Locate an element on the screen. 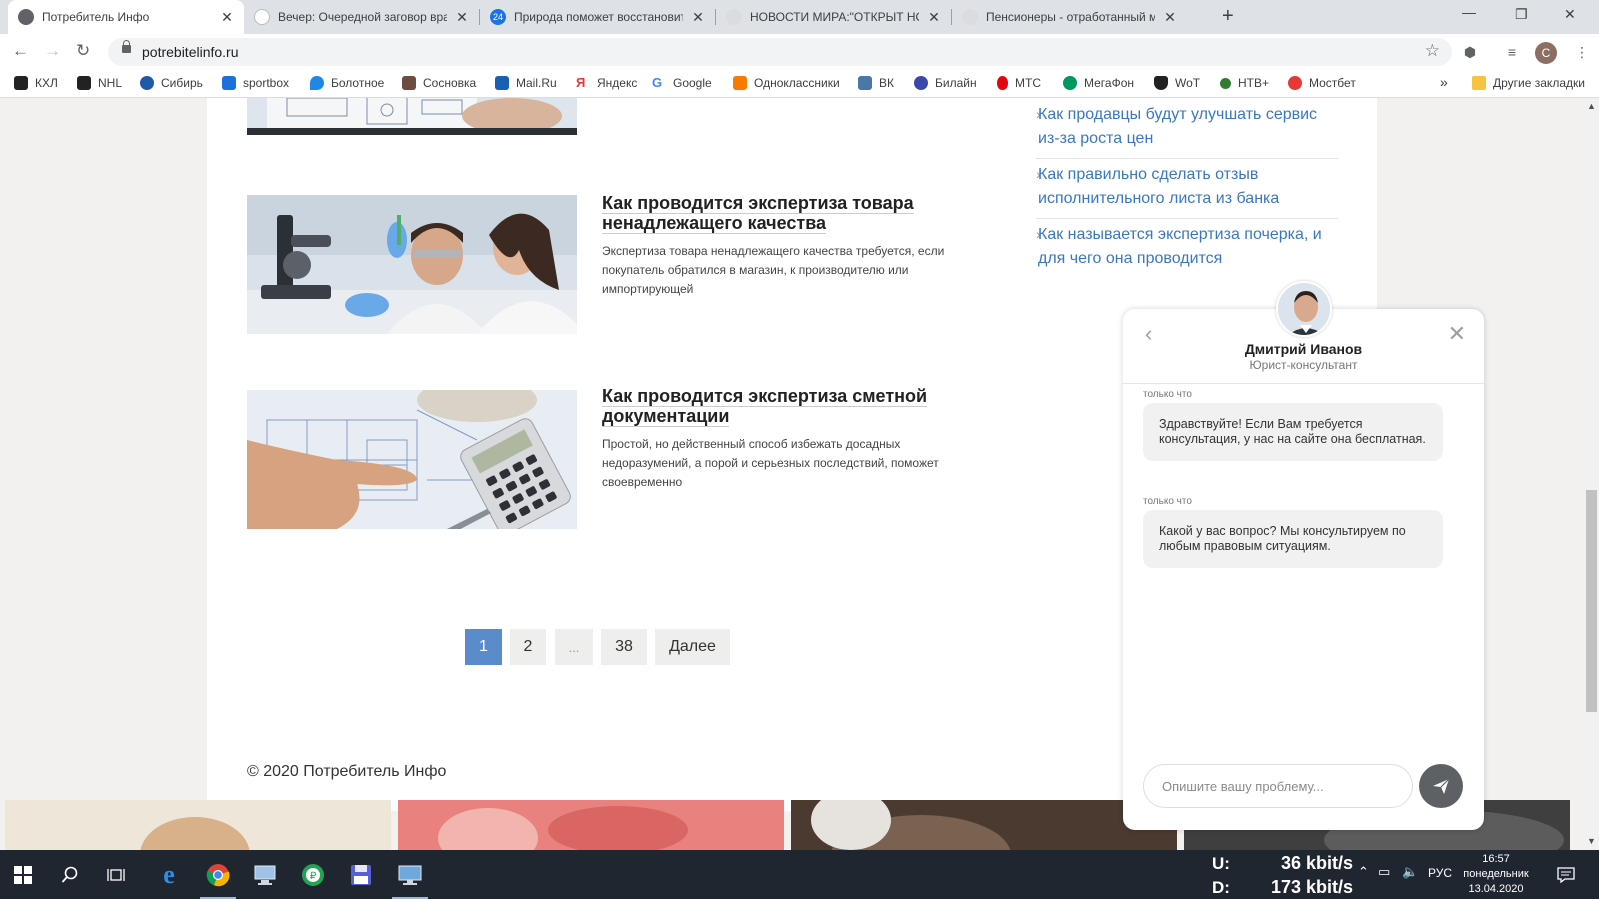 This screenshot has width=1599, height=899. mts-egg-icon is located at coordinates (1002, 83).